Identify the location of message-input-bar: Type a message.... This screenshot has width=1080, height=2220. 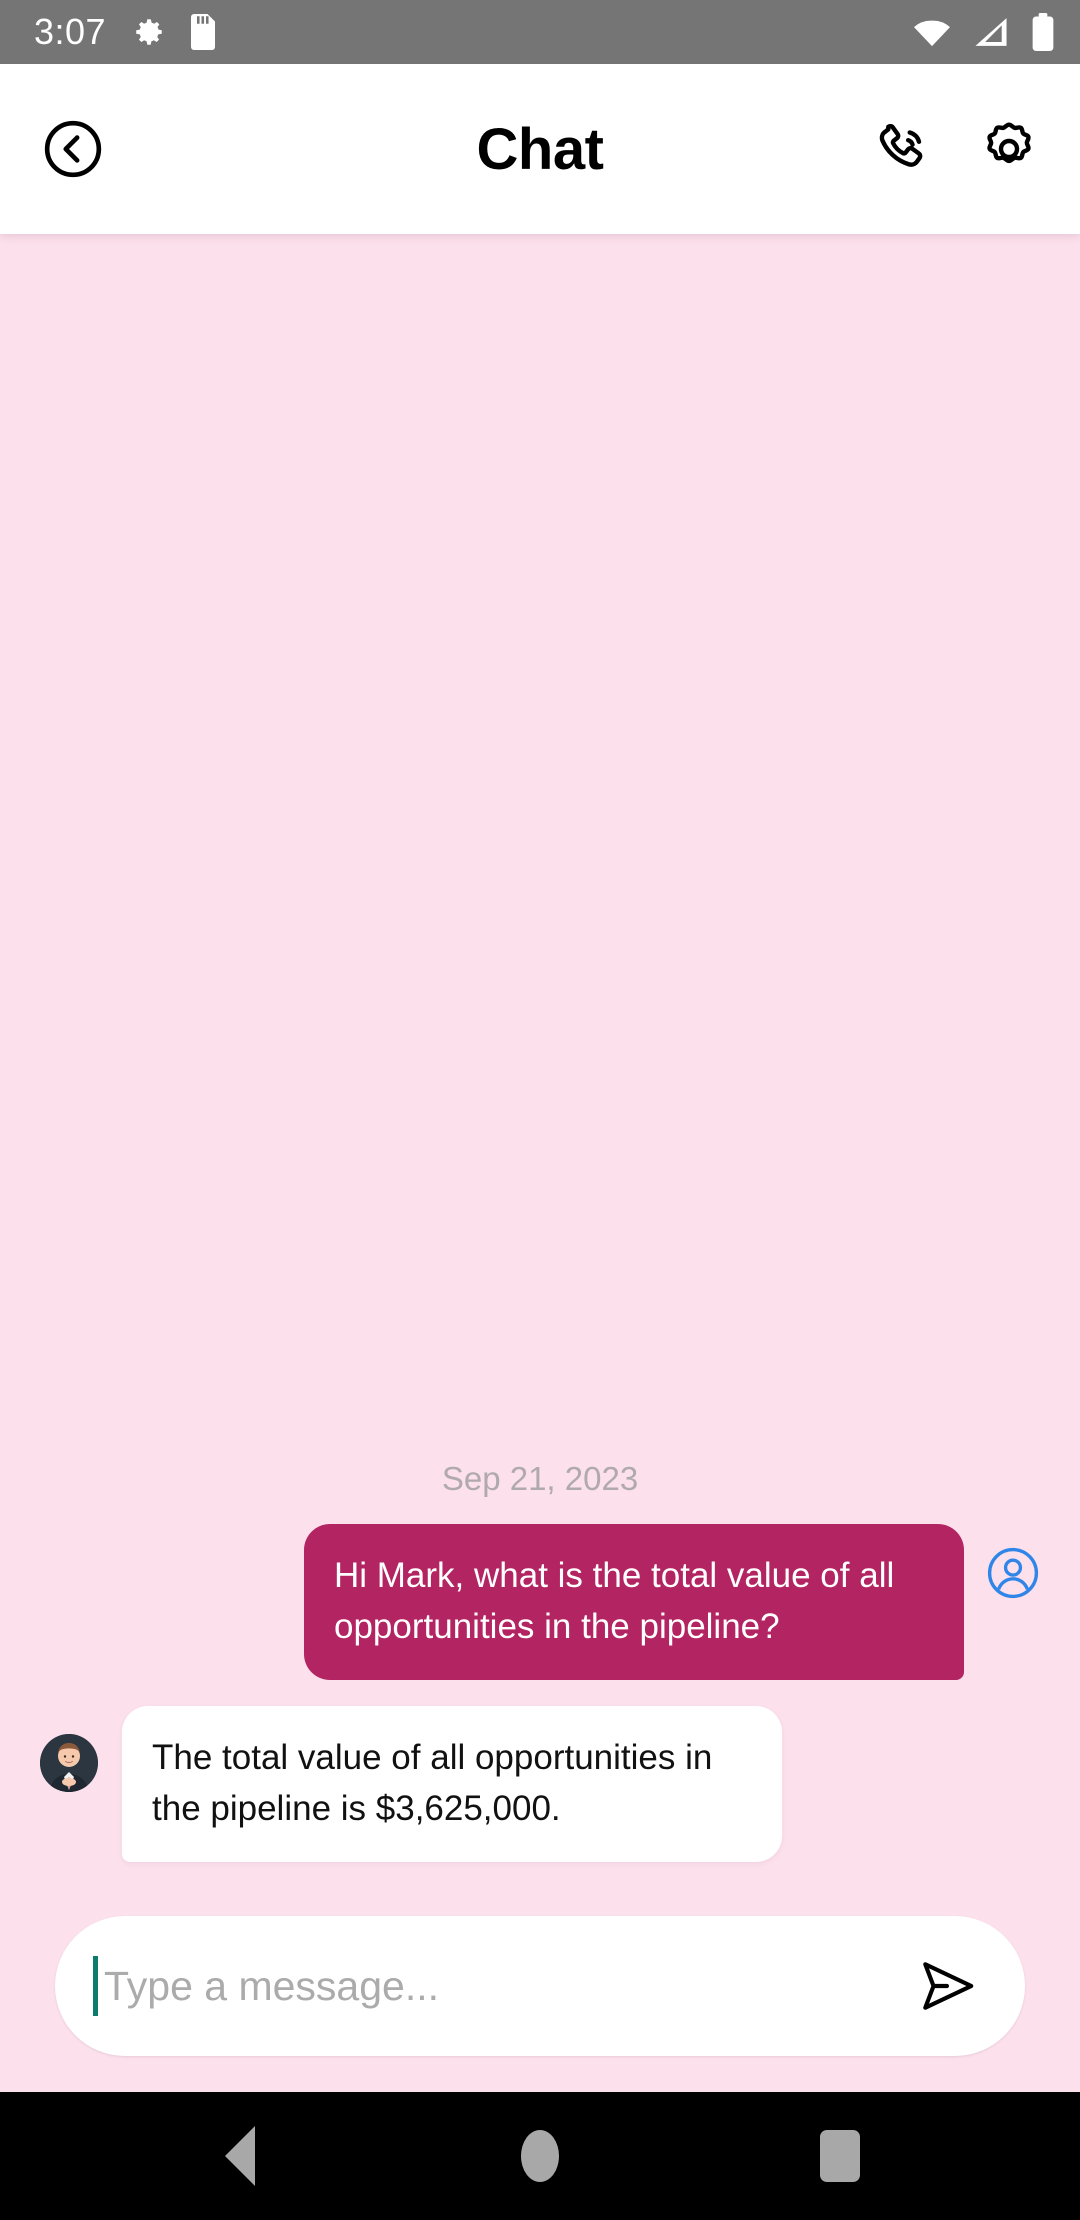
(540, 1986).